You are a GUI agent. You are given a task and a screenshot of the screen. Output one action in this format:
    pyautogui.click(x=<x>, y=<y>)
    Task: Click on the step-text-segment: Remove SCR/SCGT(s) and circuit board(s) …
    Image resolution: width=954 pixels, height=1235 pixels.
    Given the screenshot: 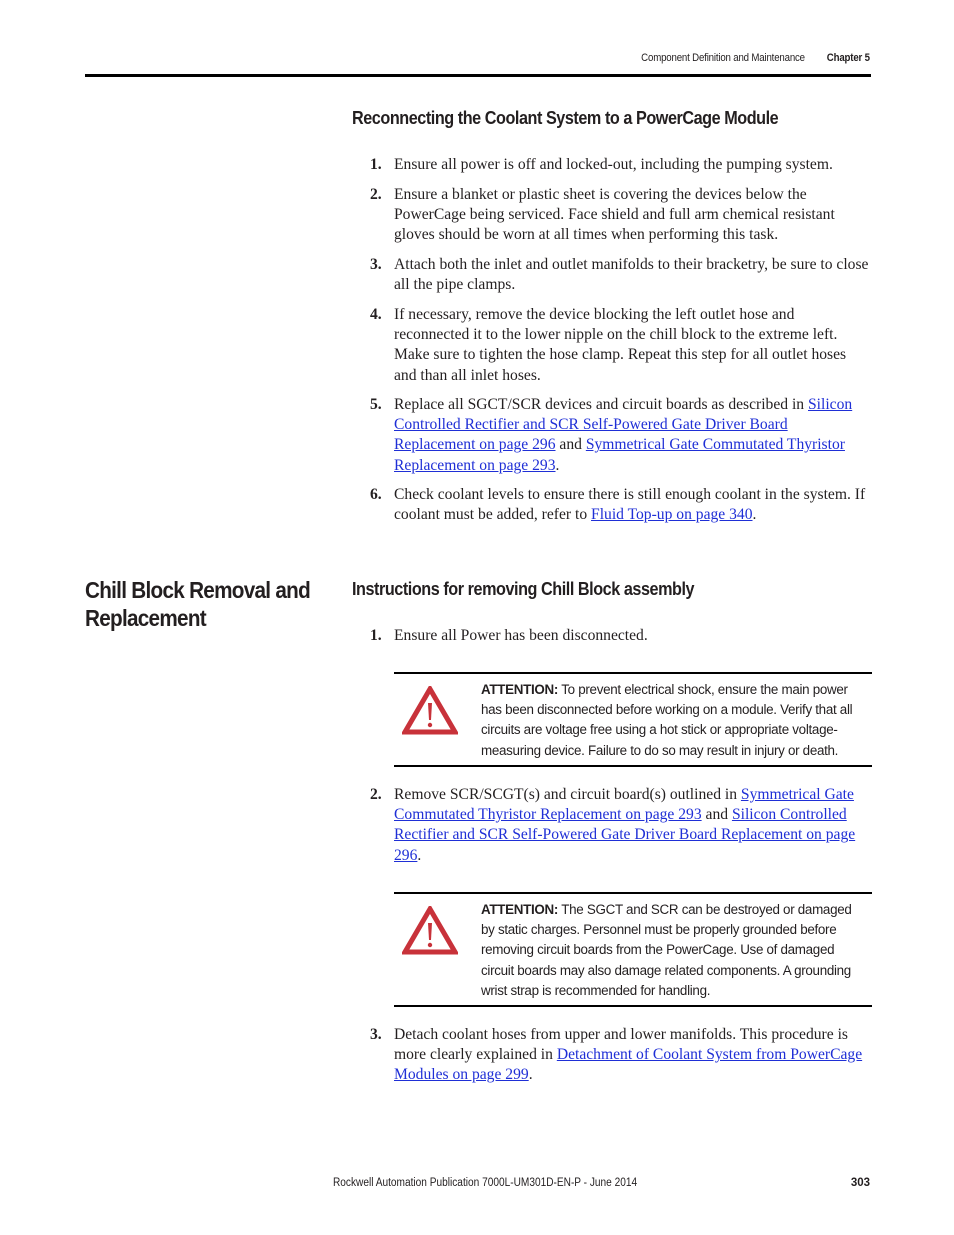 What is the action you would take?
    pyautogui.click(x=567, y=794)
    